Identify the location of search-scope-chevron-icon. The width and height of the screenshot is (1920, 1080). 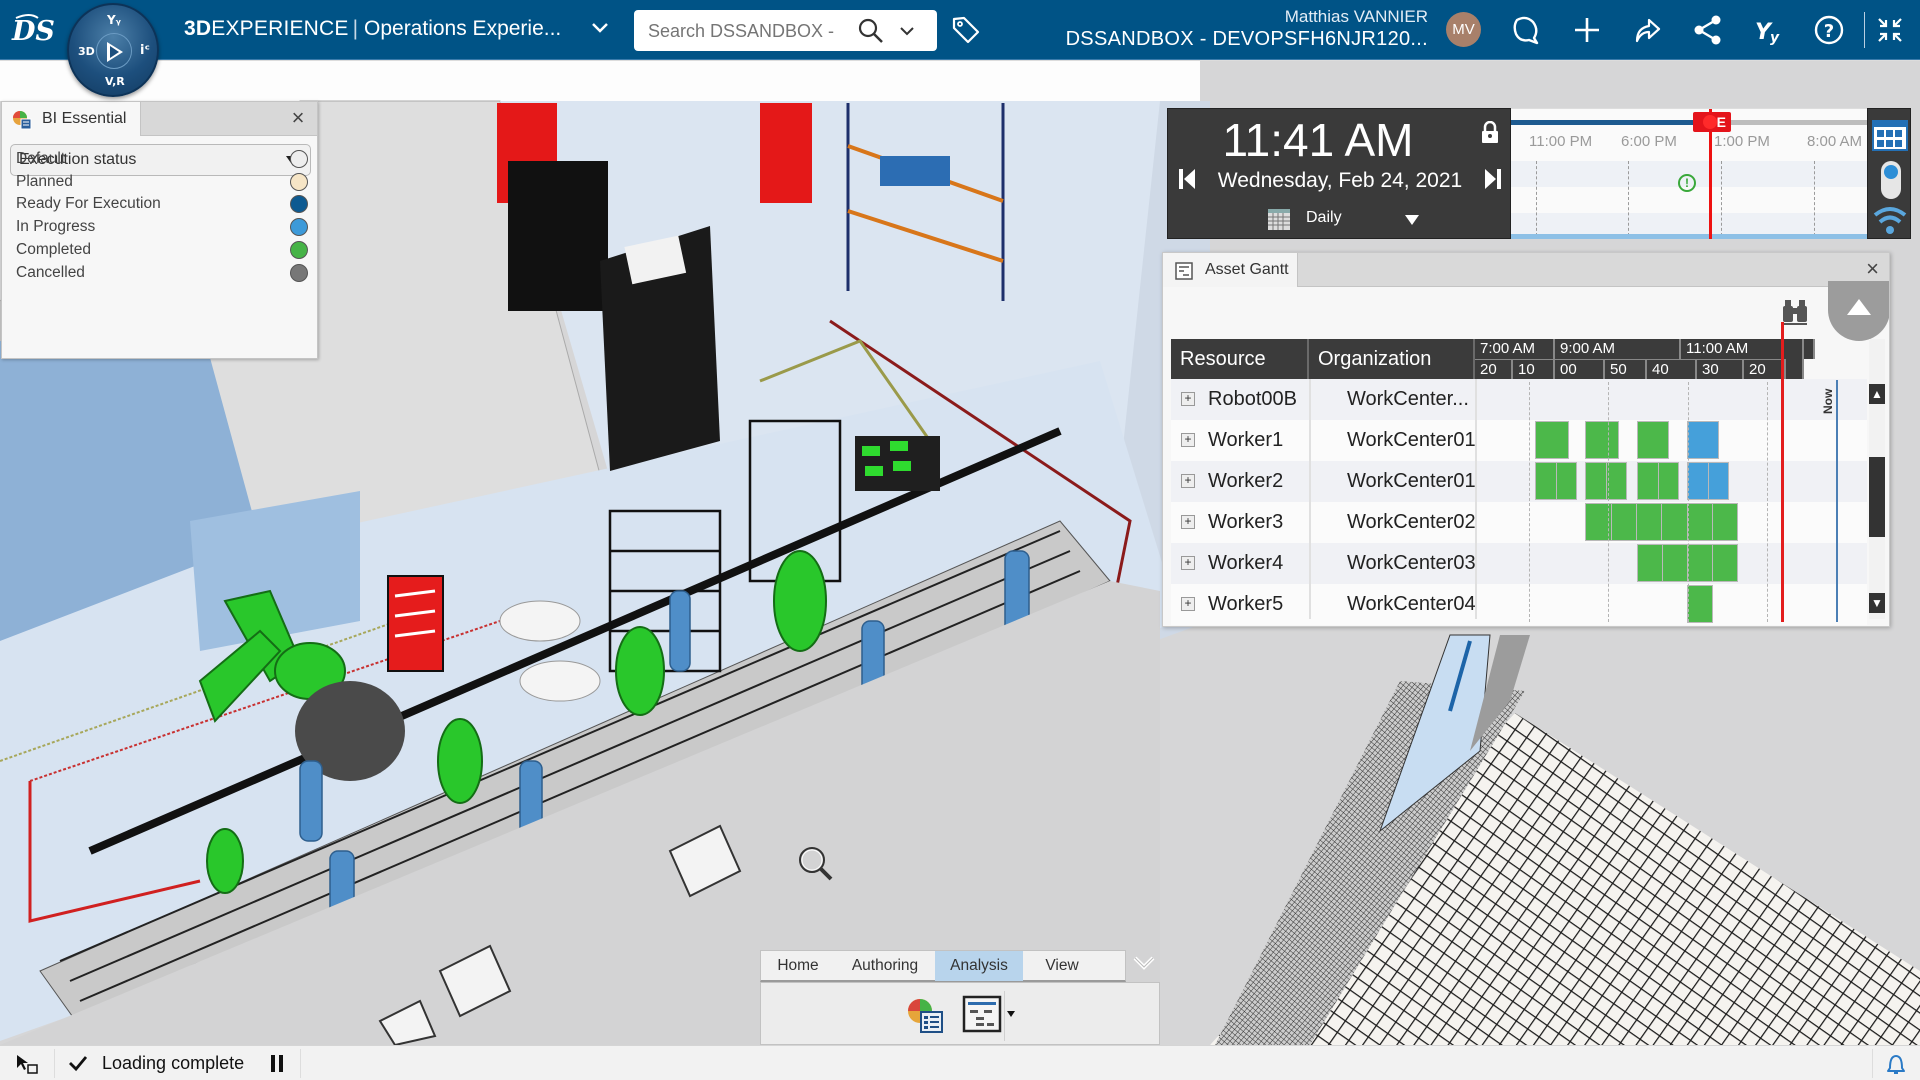
(907, 31).